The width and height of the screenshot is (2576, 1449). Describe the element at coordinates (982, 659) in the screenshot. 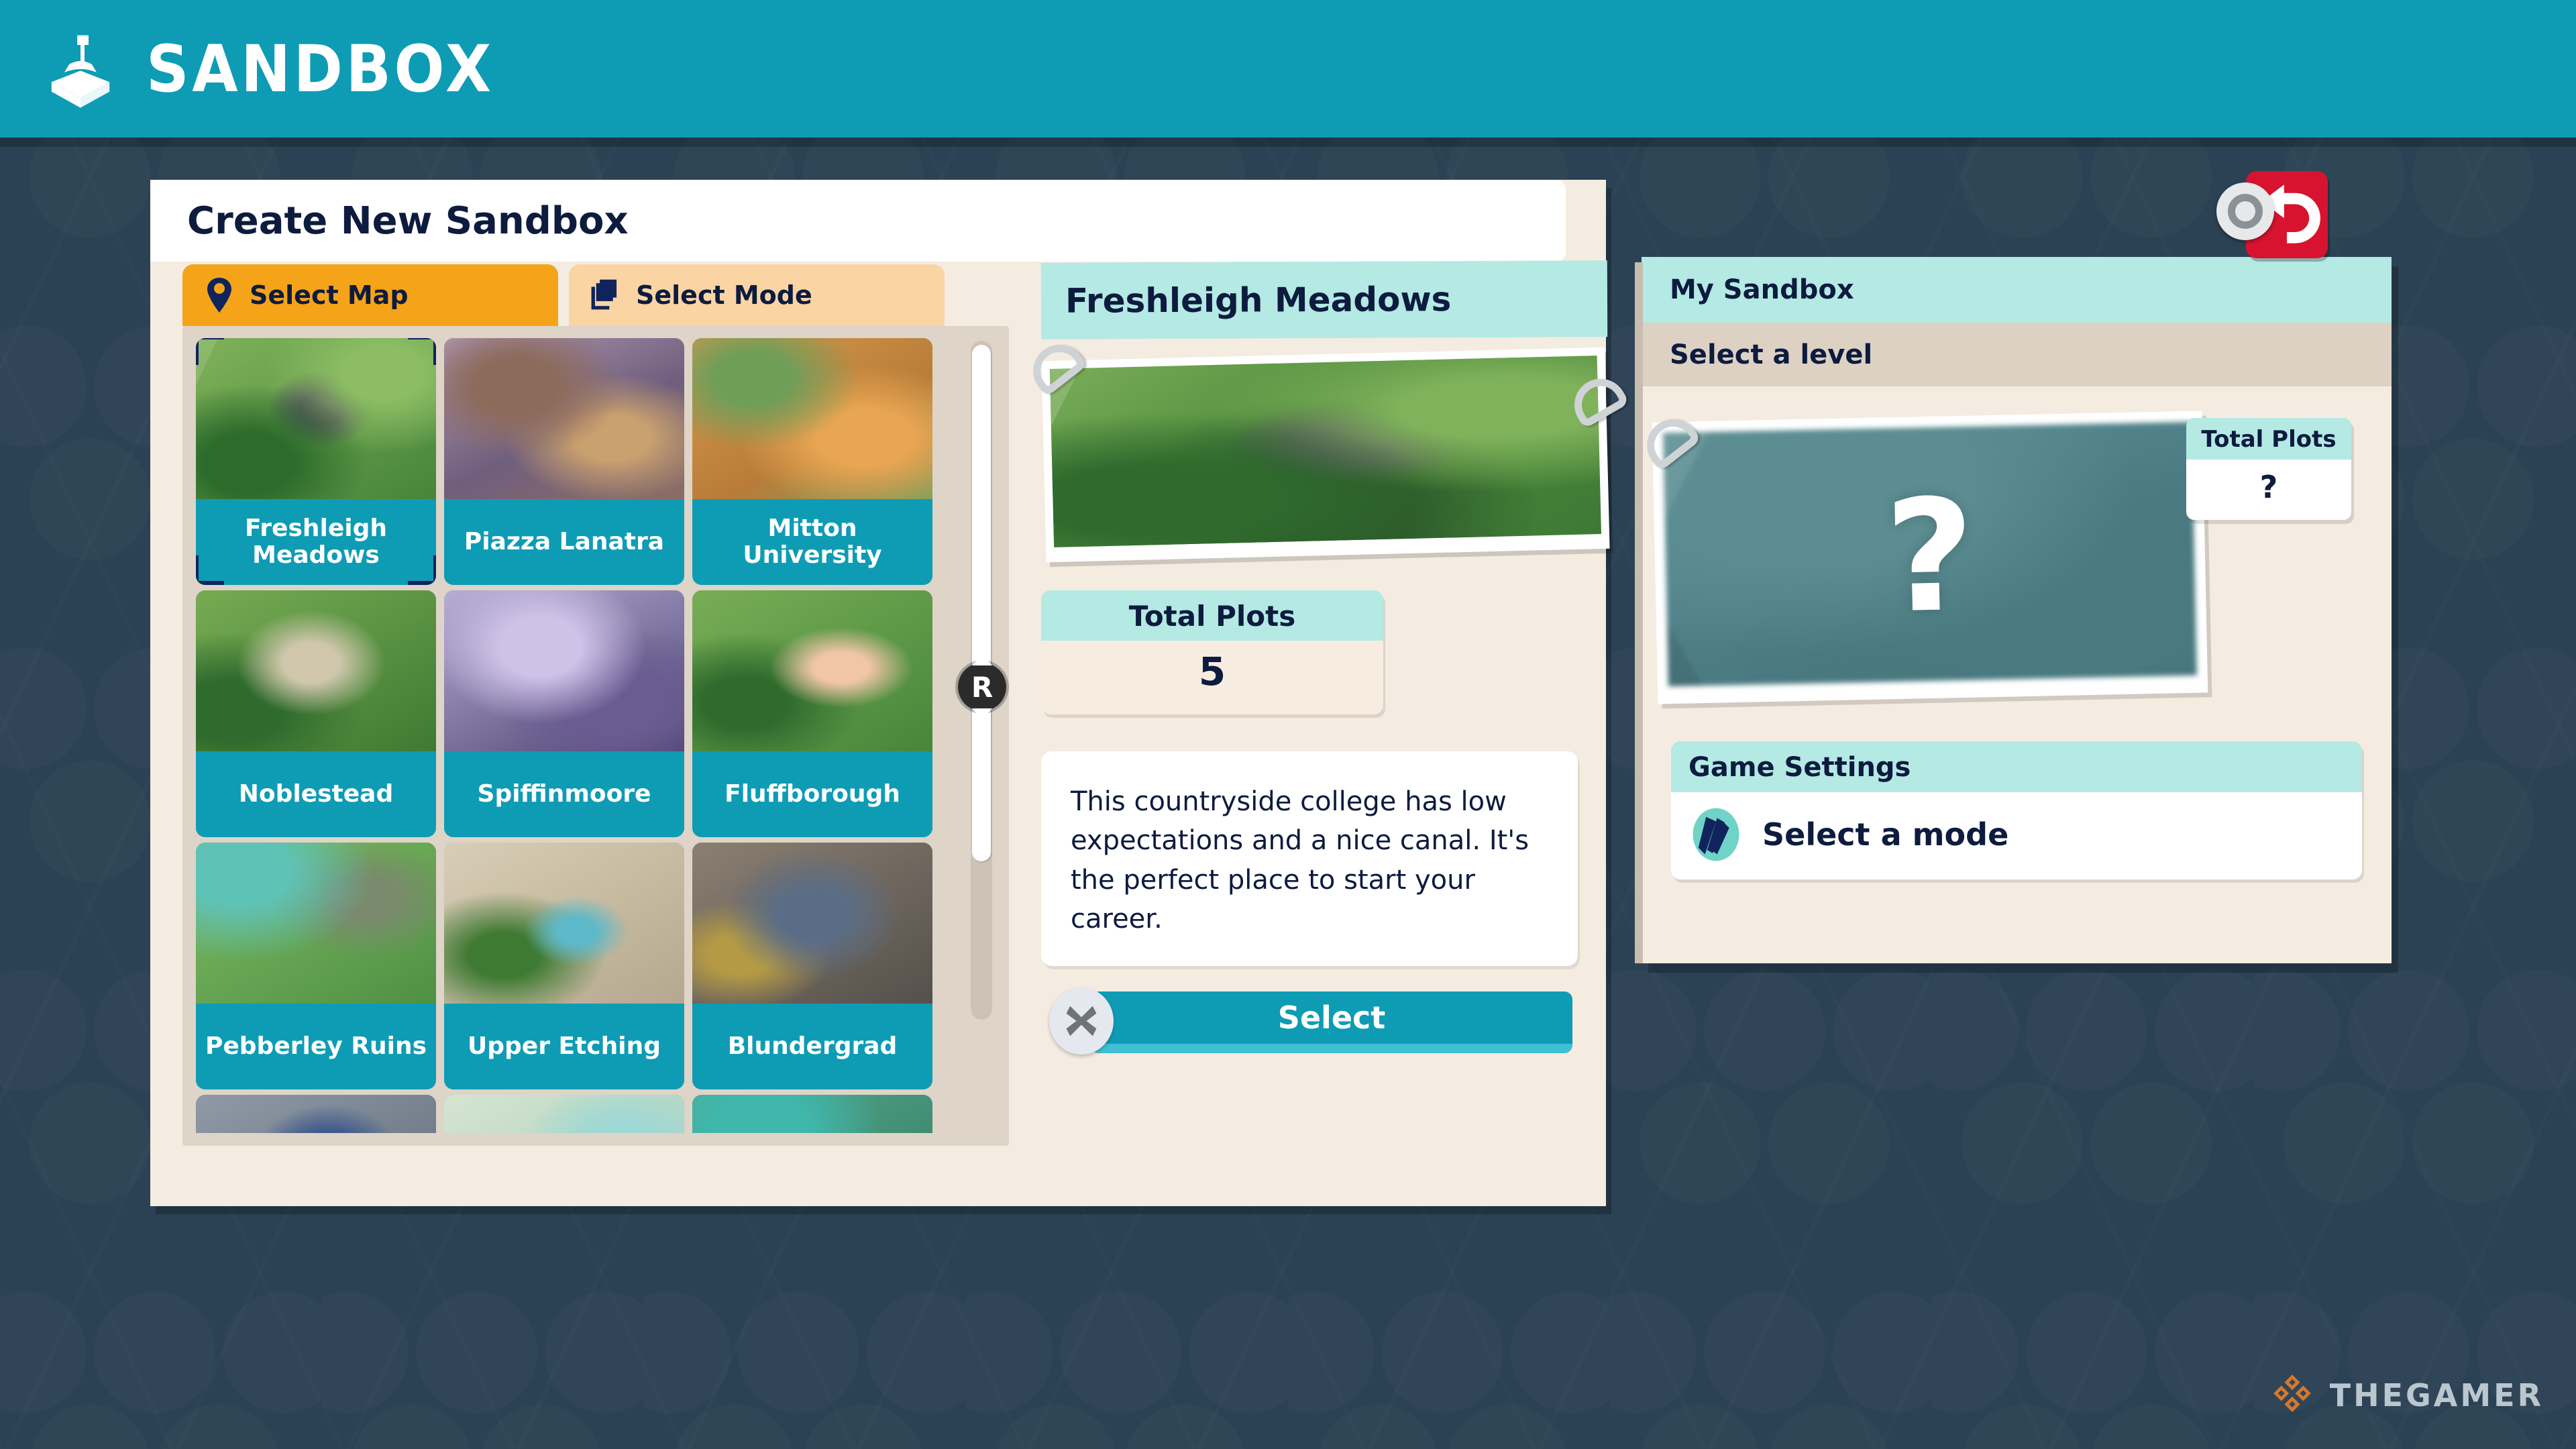

I see `scroll-up-arrow-icon` at that location.